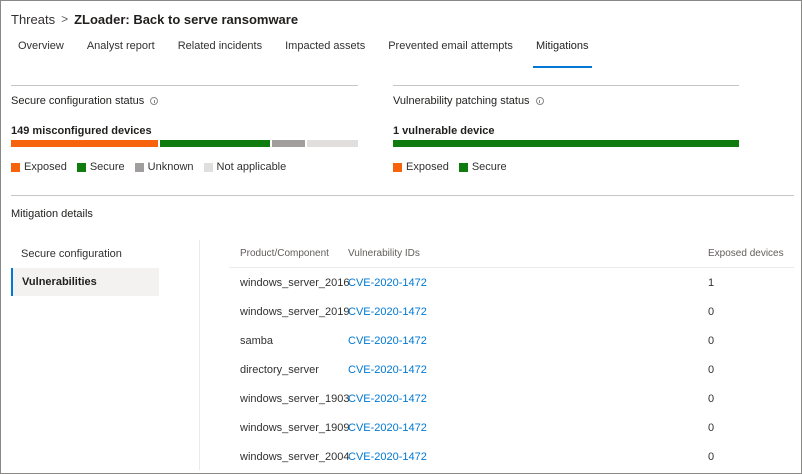 This screenshot has height=474, width=802. What do you see at coordinates (78, 101) in the screenshot?
I see `secure-config-title: Secure configuration status` at bounding box center [78, 101].